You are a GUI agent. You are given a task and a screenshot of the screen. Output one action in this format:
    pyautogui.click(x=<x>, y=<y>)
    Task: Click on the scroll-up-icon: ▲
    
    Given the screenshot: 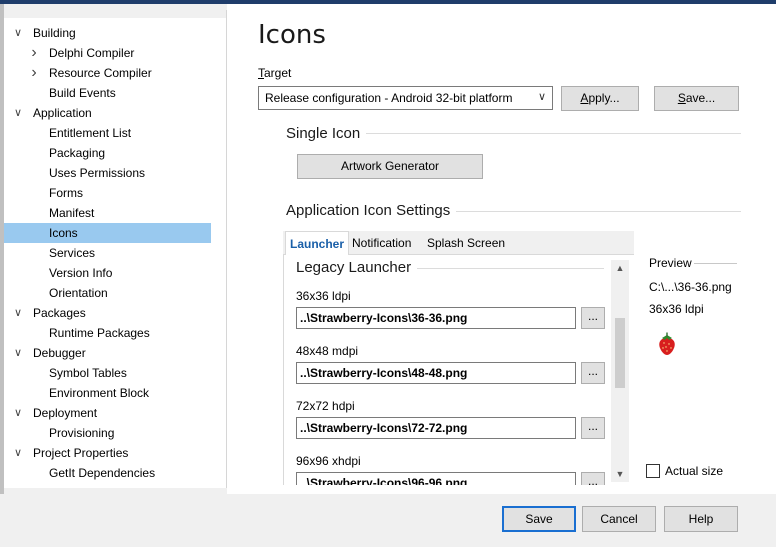 What is the action you would take?
    pyautogui.click(x=620, y=268)
    